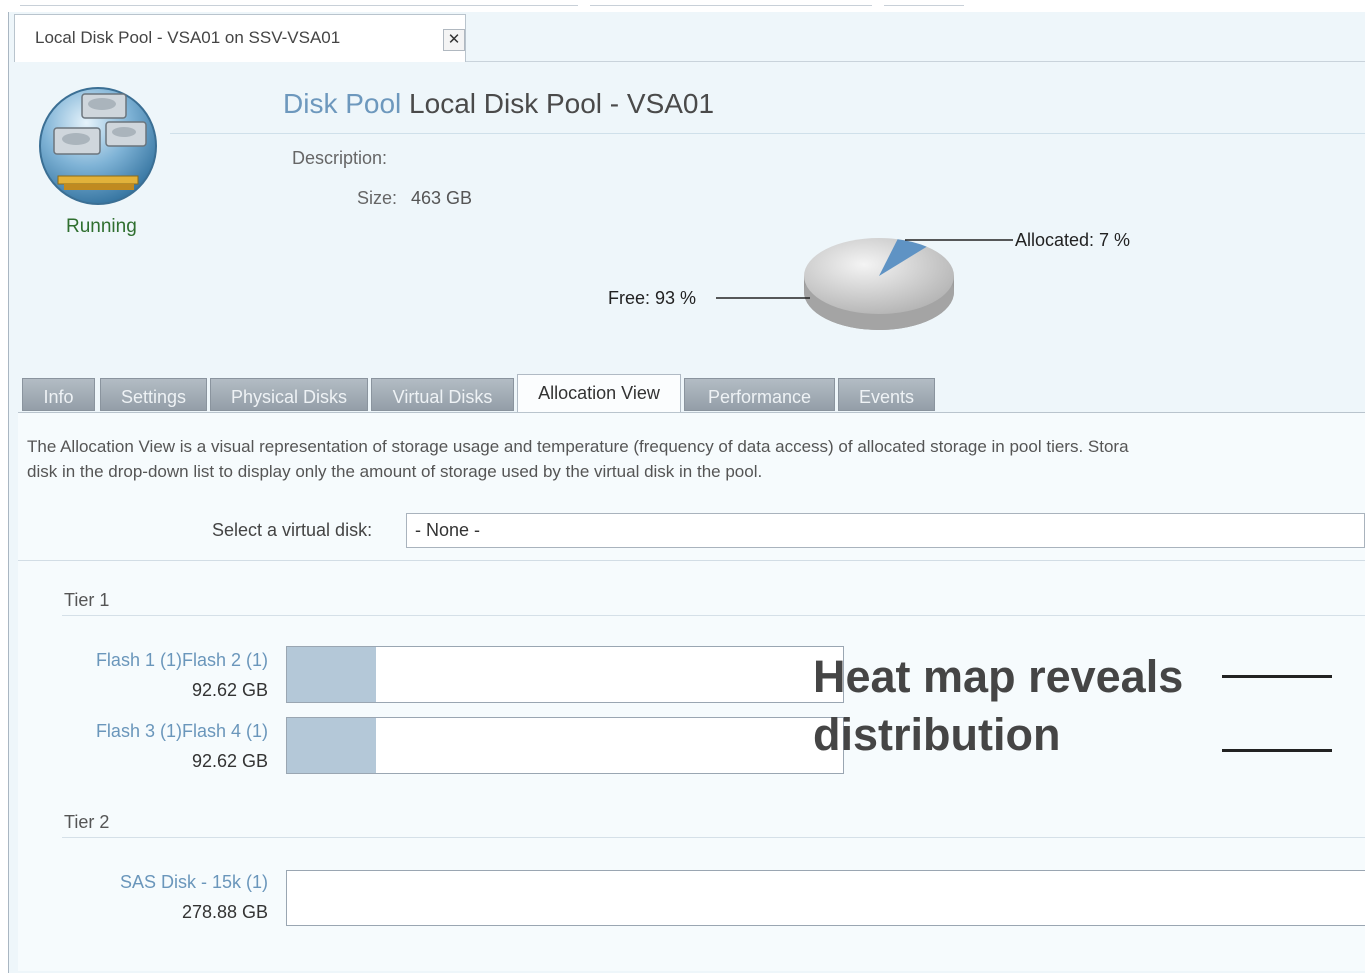 The height and width of the screenshot is (973, 1365). I want to click on tier-1-label: Tier 1, so click(87, 600).